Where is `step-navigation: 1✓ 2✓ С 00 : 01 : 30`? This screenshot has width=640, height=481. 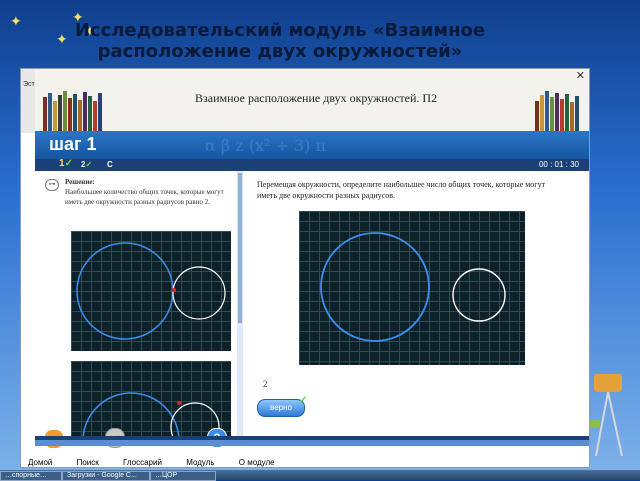 step-navigation: 1✓ 2✓ С 00 : 01 : 30 is located at coordinates (312, 164).